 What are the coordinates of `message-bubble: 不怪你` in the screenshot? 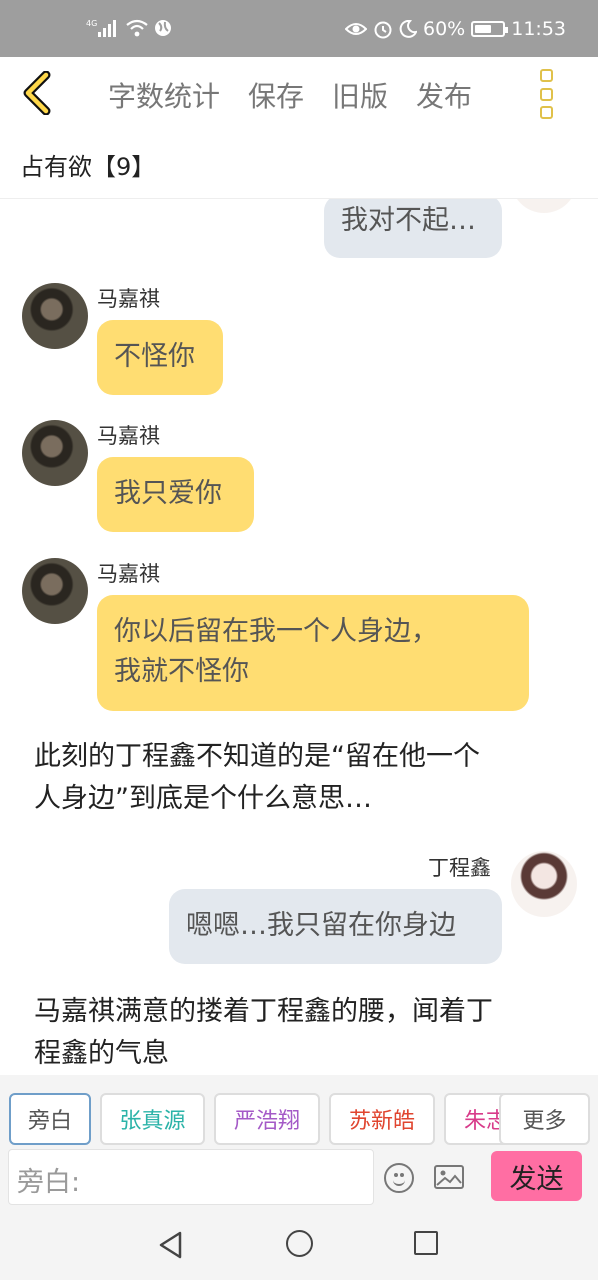 It's located at (160, 357).